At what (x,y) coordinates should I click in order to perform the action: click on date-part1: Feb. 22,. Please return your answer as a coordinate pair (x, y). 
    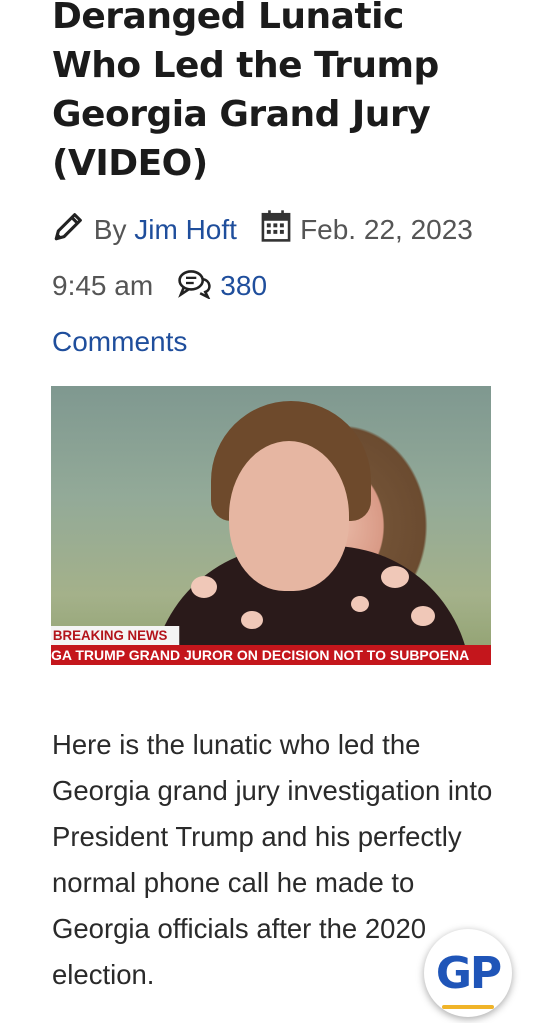
    Looking at the image, I should click on (351, 229).